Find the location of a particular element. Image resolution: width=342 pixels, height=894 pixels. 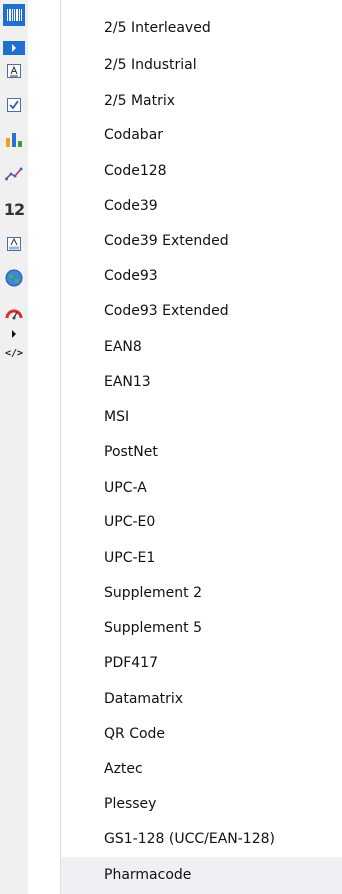

expand-arrow-icon is located at coordinates (14, 48).